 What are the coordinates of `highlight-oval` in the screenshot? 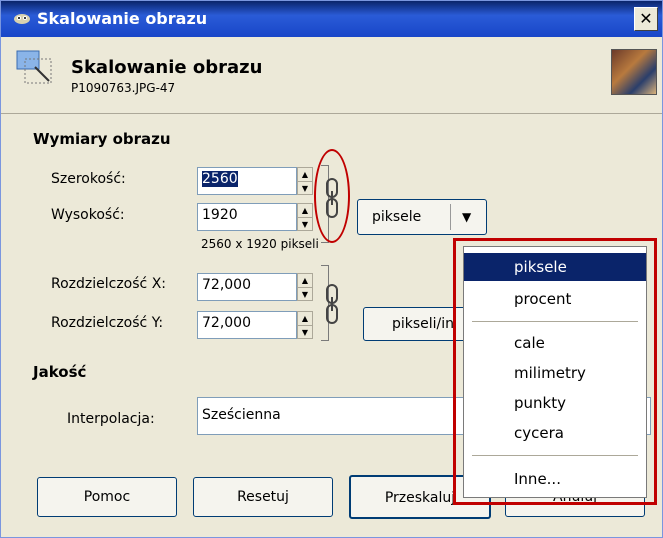 It's located at (332, 196).